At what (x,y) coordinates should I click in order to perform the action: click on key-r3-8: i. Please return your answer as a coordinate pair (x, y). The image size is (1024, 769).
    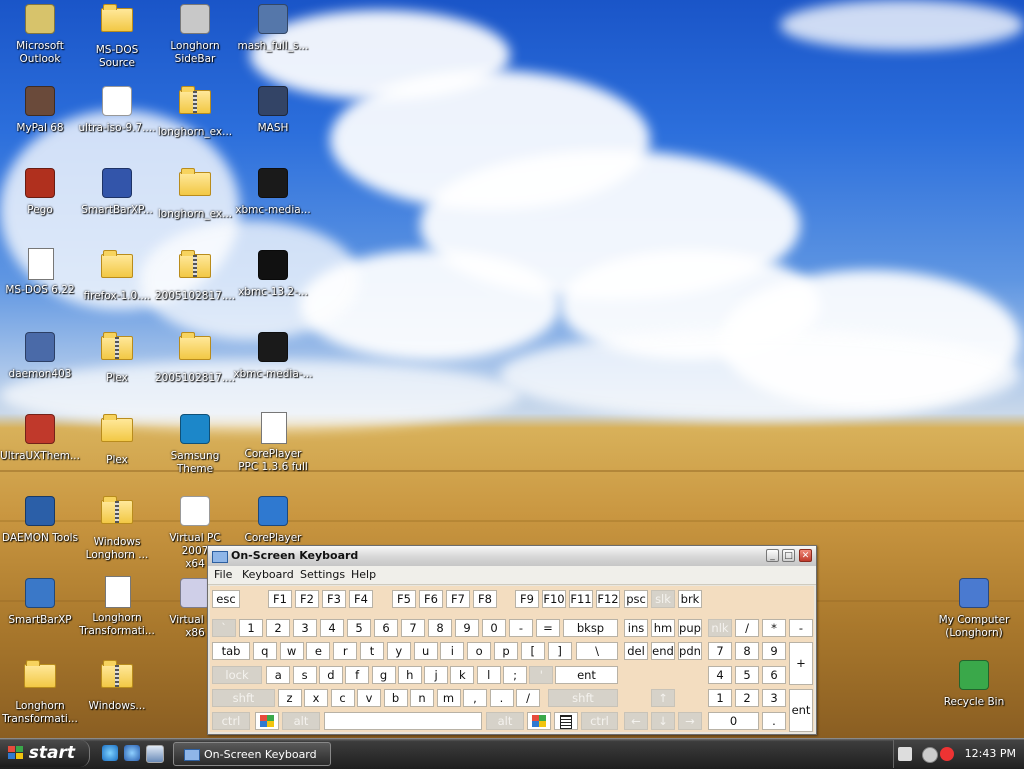
    Looking at the image, I should click on (452, 651).